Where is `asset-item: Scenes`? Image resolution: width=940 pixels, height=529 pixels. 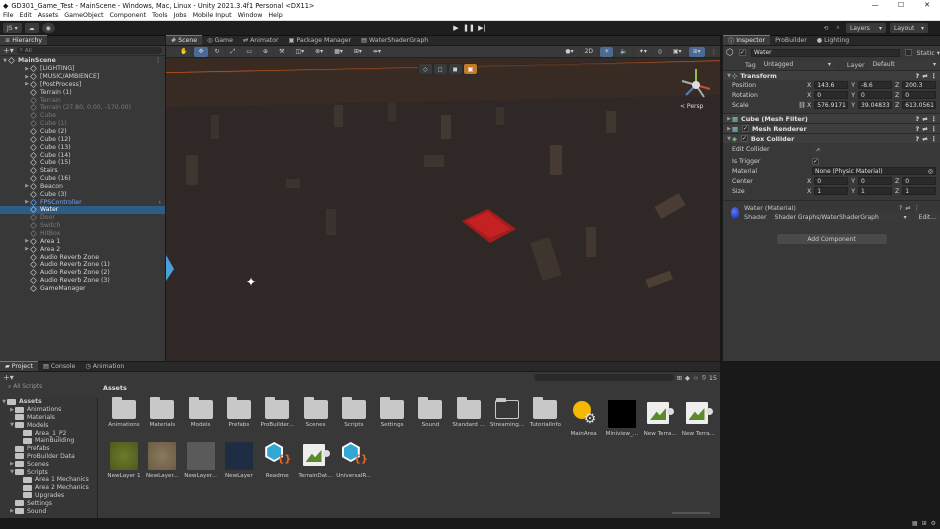
asset-item: Scenes is located at coordinates (316, 412).